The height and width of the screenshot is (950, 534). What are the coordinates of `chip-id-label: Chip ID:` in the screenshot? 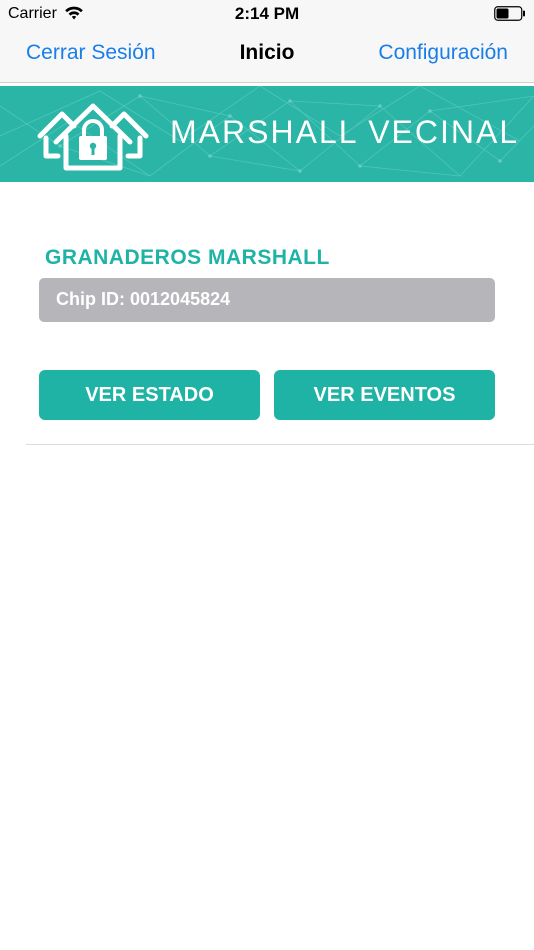 It's located at (90, 299).